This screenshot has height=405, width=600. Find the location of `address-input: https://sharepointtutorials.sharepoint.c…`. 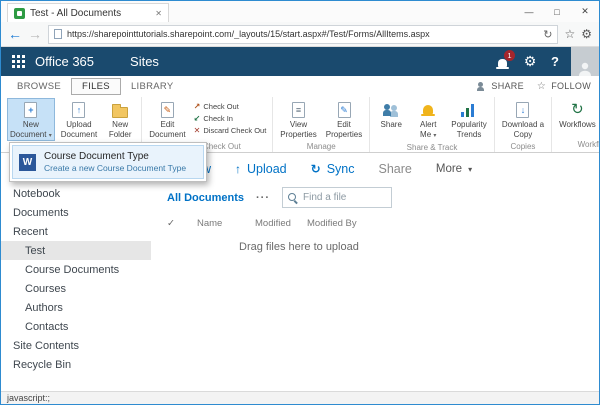

address-input: https://sharepointtutorials.sharepoint.c… is located at coordinates (303, 34).